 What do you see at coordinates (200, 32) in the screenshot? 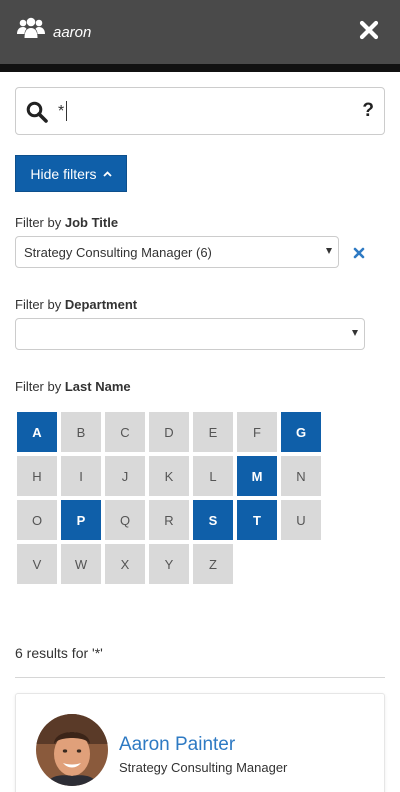
I see `app-header: aaron` at bounding box center [200, 32].